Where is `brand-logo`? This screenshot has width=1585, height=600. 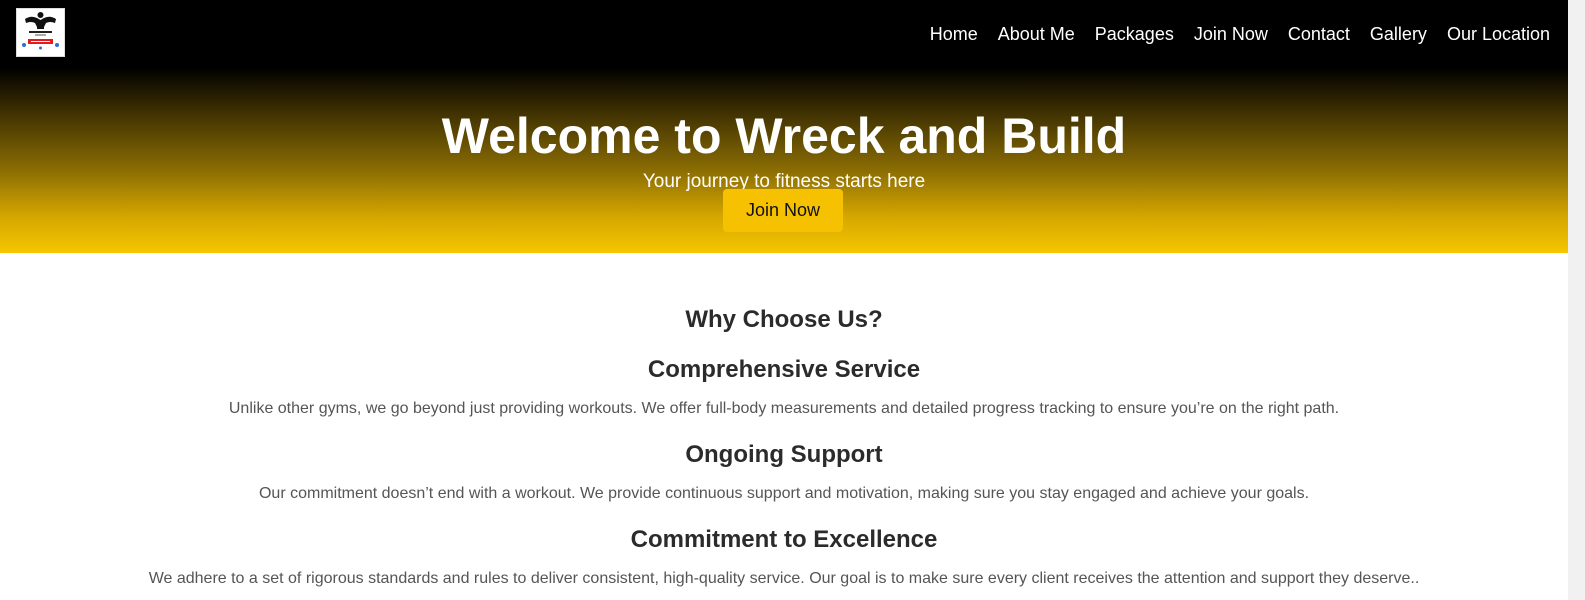 brand-logo is located at coordinates (40, 32).